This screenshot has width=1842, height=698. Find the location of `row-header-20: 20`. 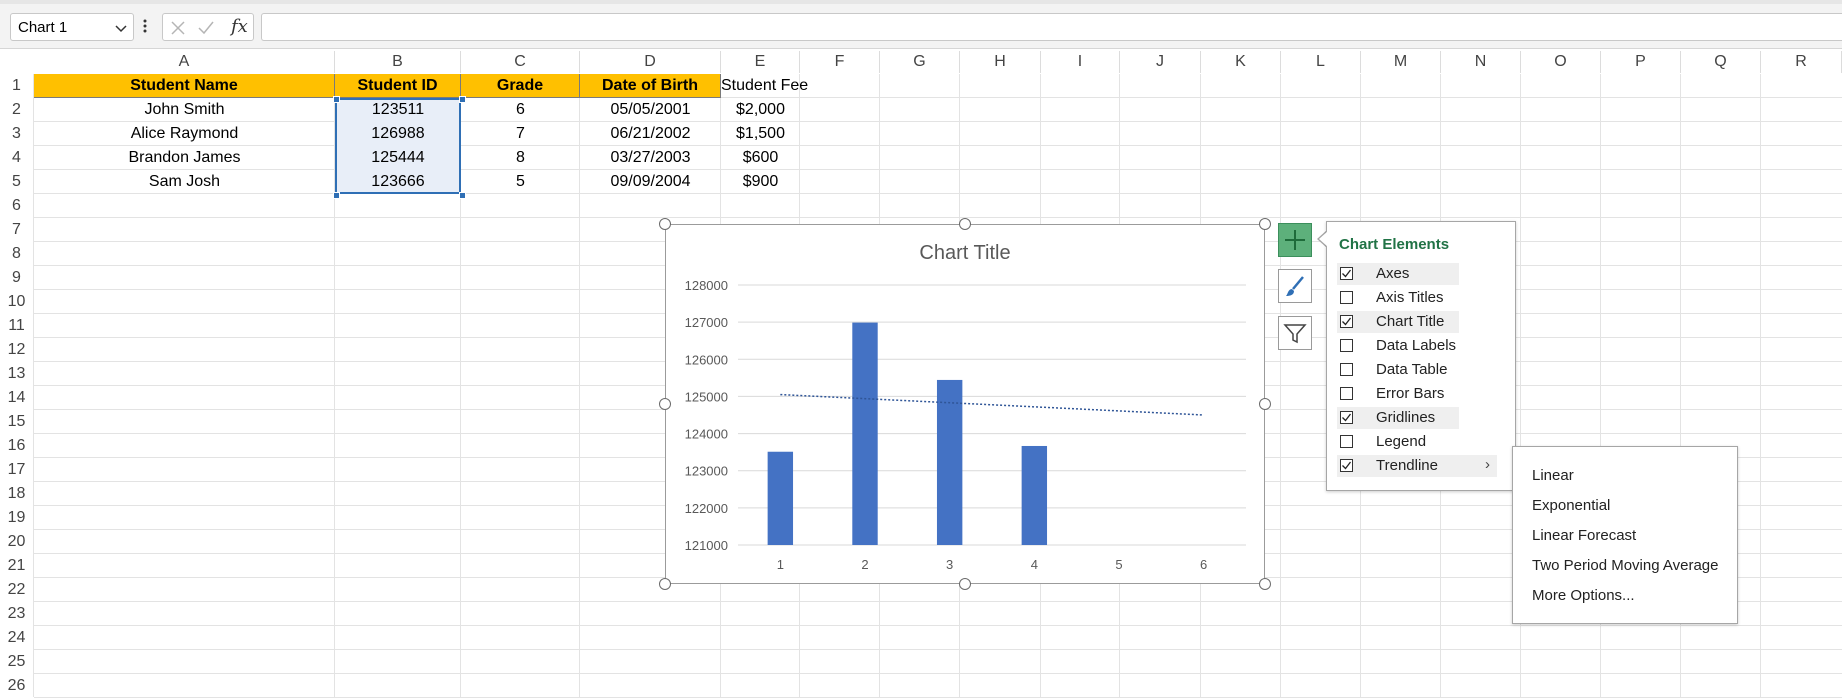

row-header-20: 20 is located at coordinates (16, 542).